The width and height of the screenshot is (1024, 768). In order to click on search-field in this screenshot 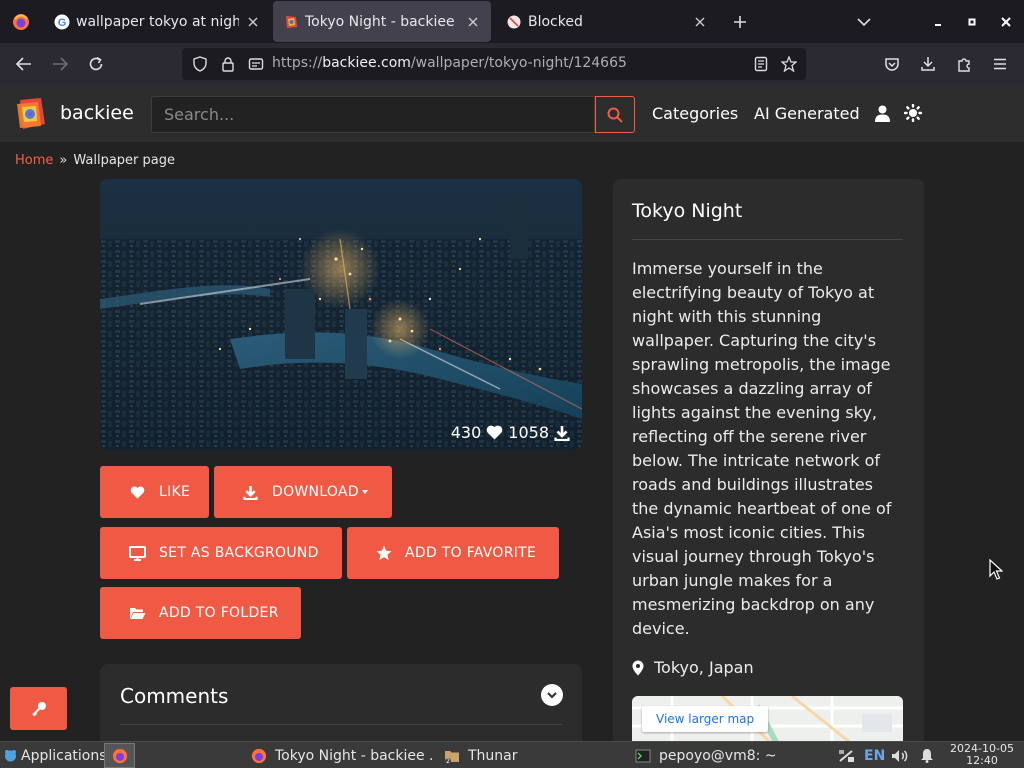, I will do `click(373, 114)`.